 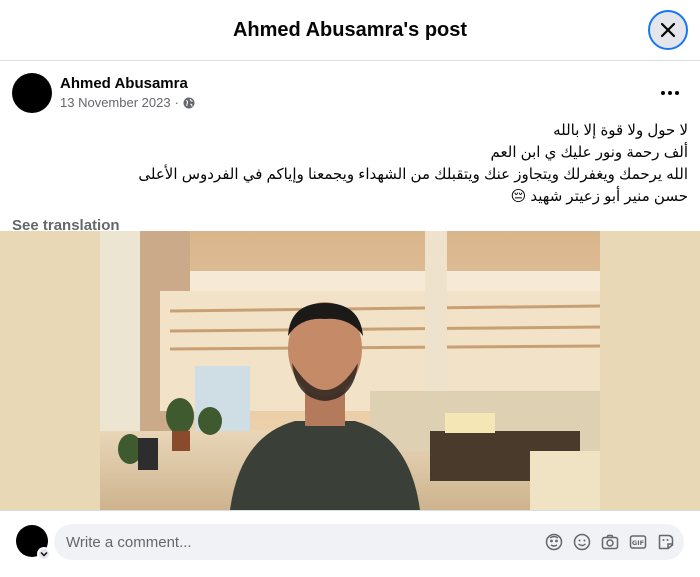 I want to click on dialog-title: Ahmed Abusamra's post, so click(x=350, y=29).